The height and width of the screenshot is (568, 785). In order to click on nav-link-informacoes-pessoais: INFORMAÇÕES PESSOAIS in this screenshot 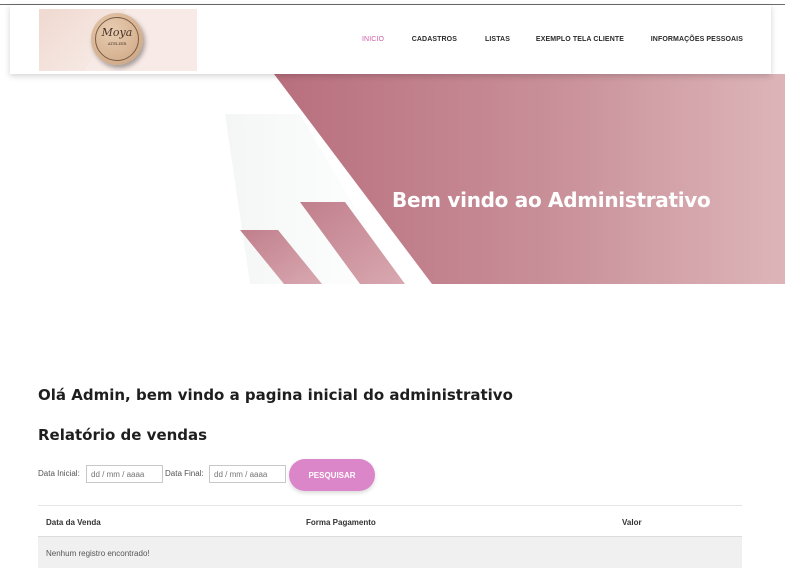, I will do `click(697, 39)`.